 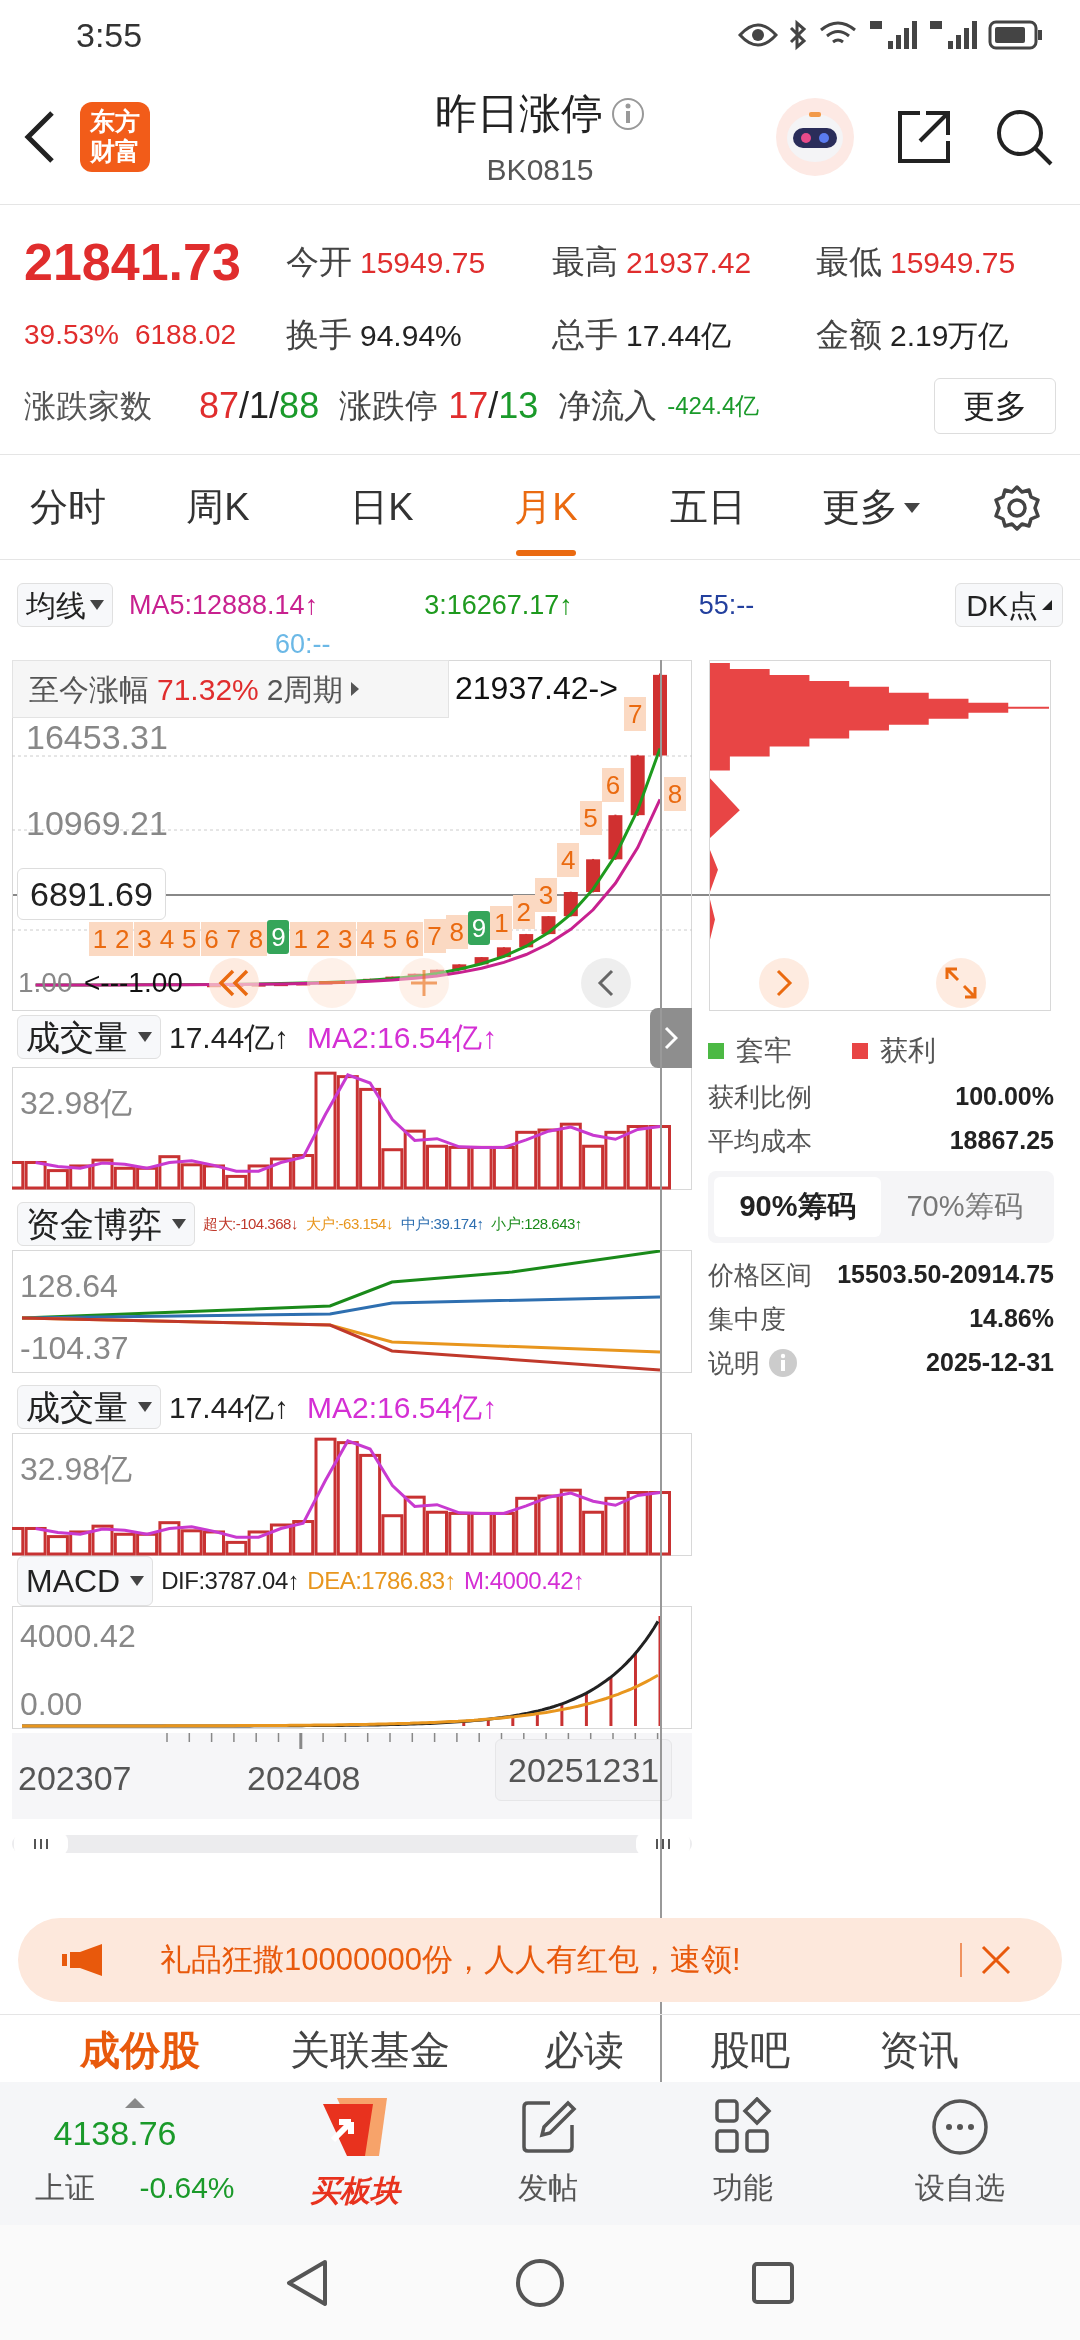 I want to click on period-tab: 分时, so click(x=68, y=507).